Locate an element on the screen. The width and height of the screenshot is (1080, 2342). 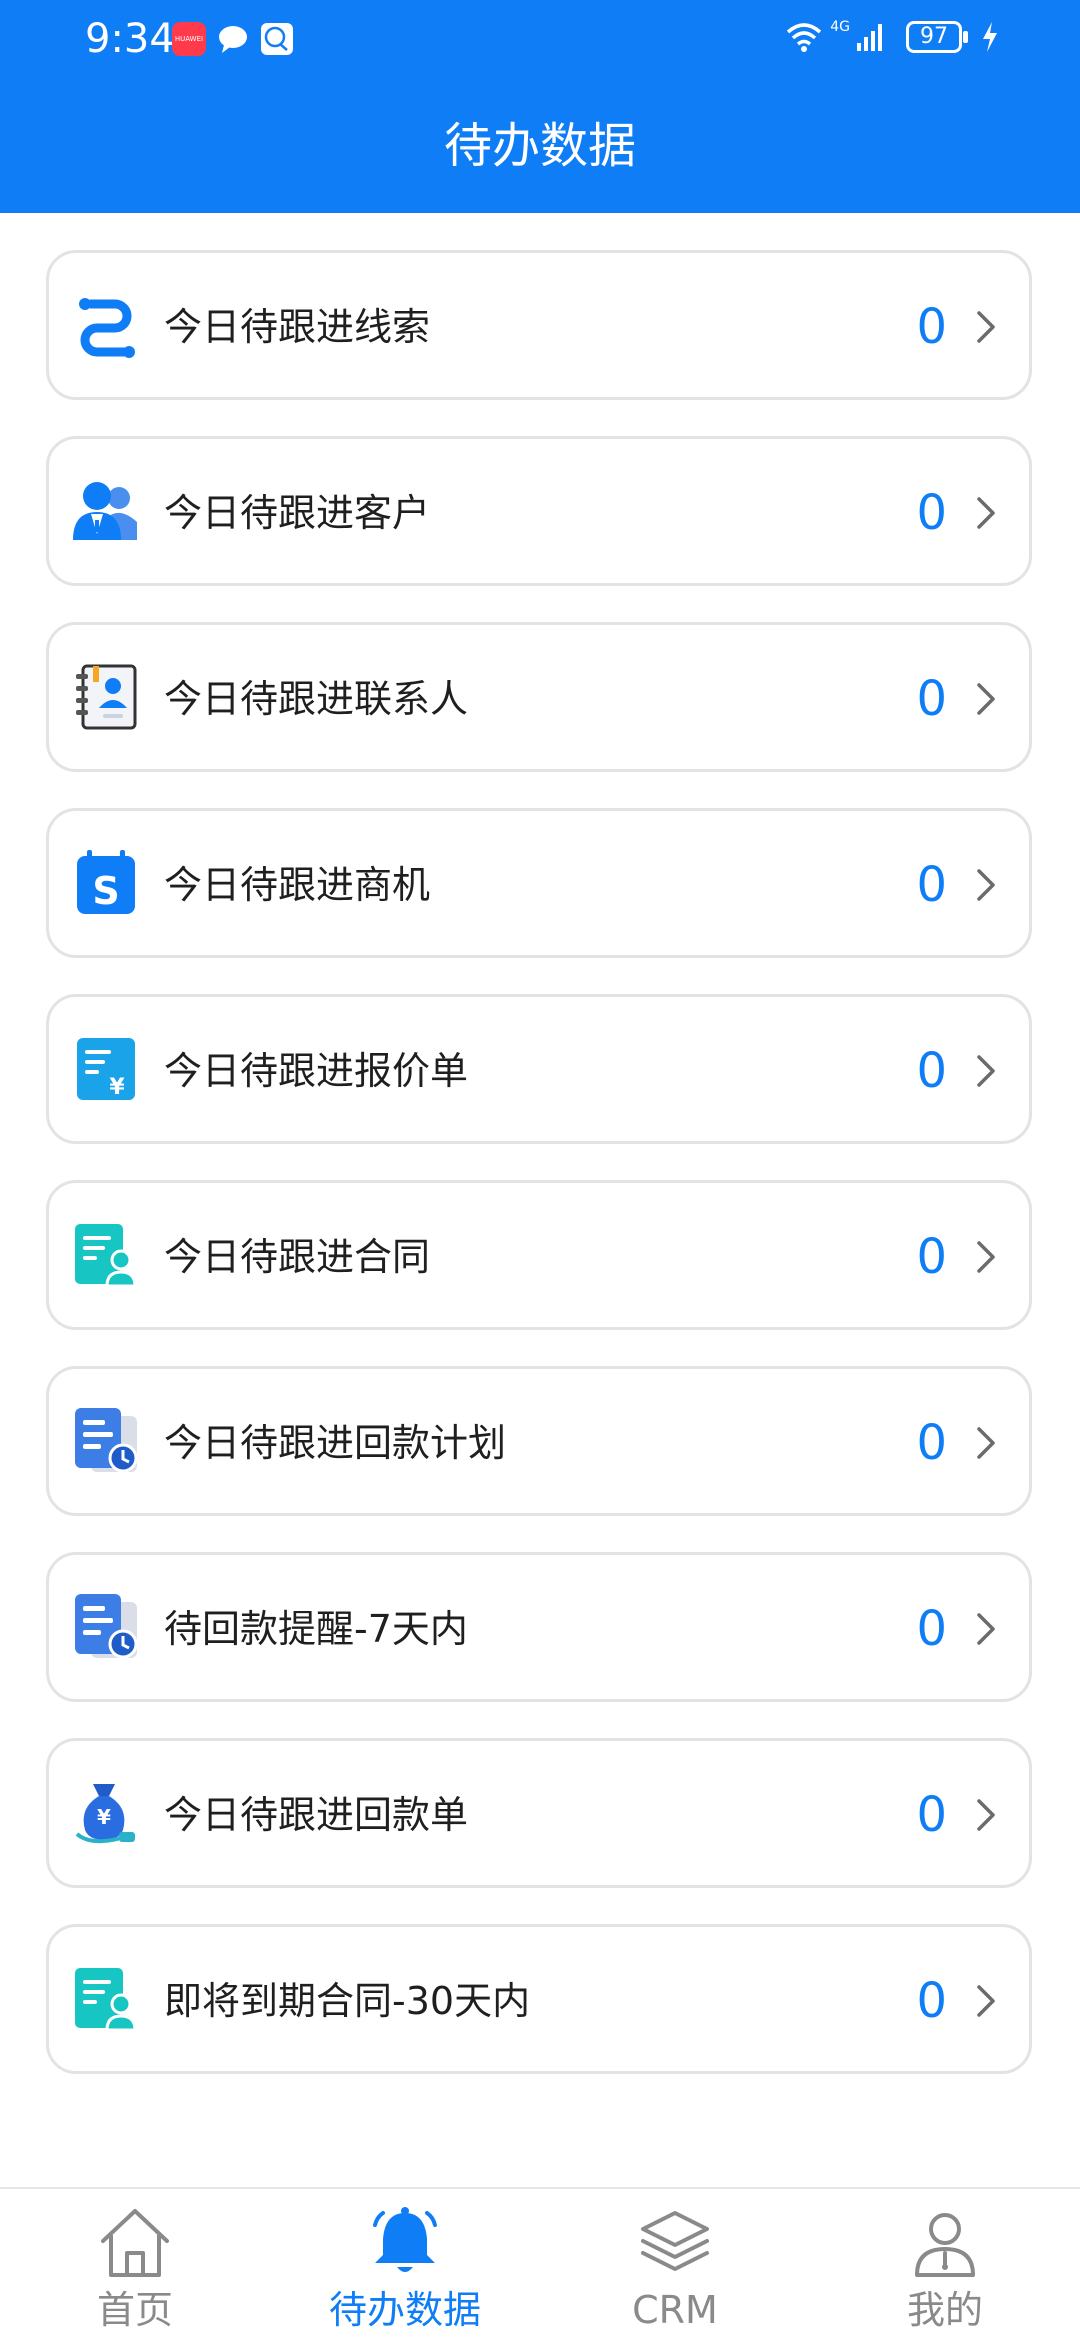
todo-item-leads: 今日待跟进线索 0 is located at coordinates (539, 325).